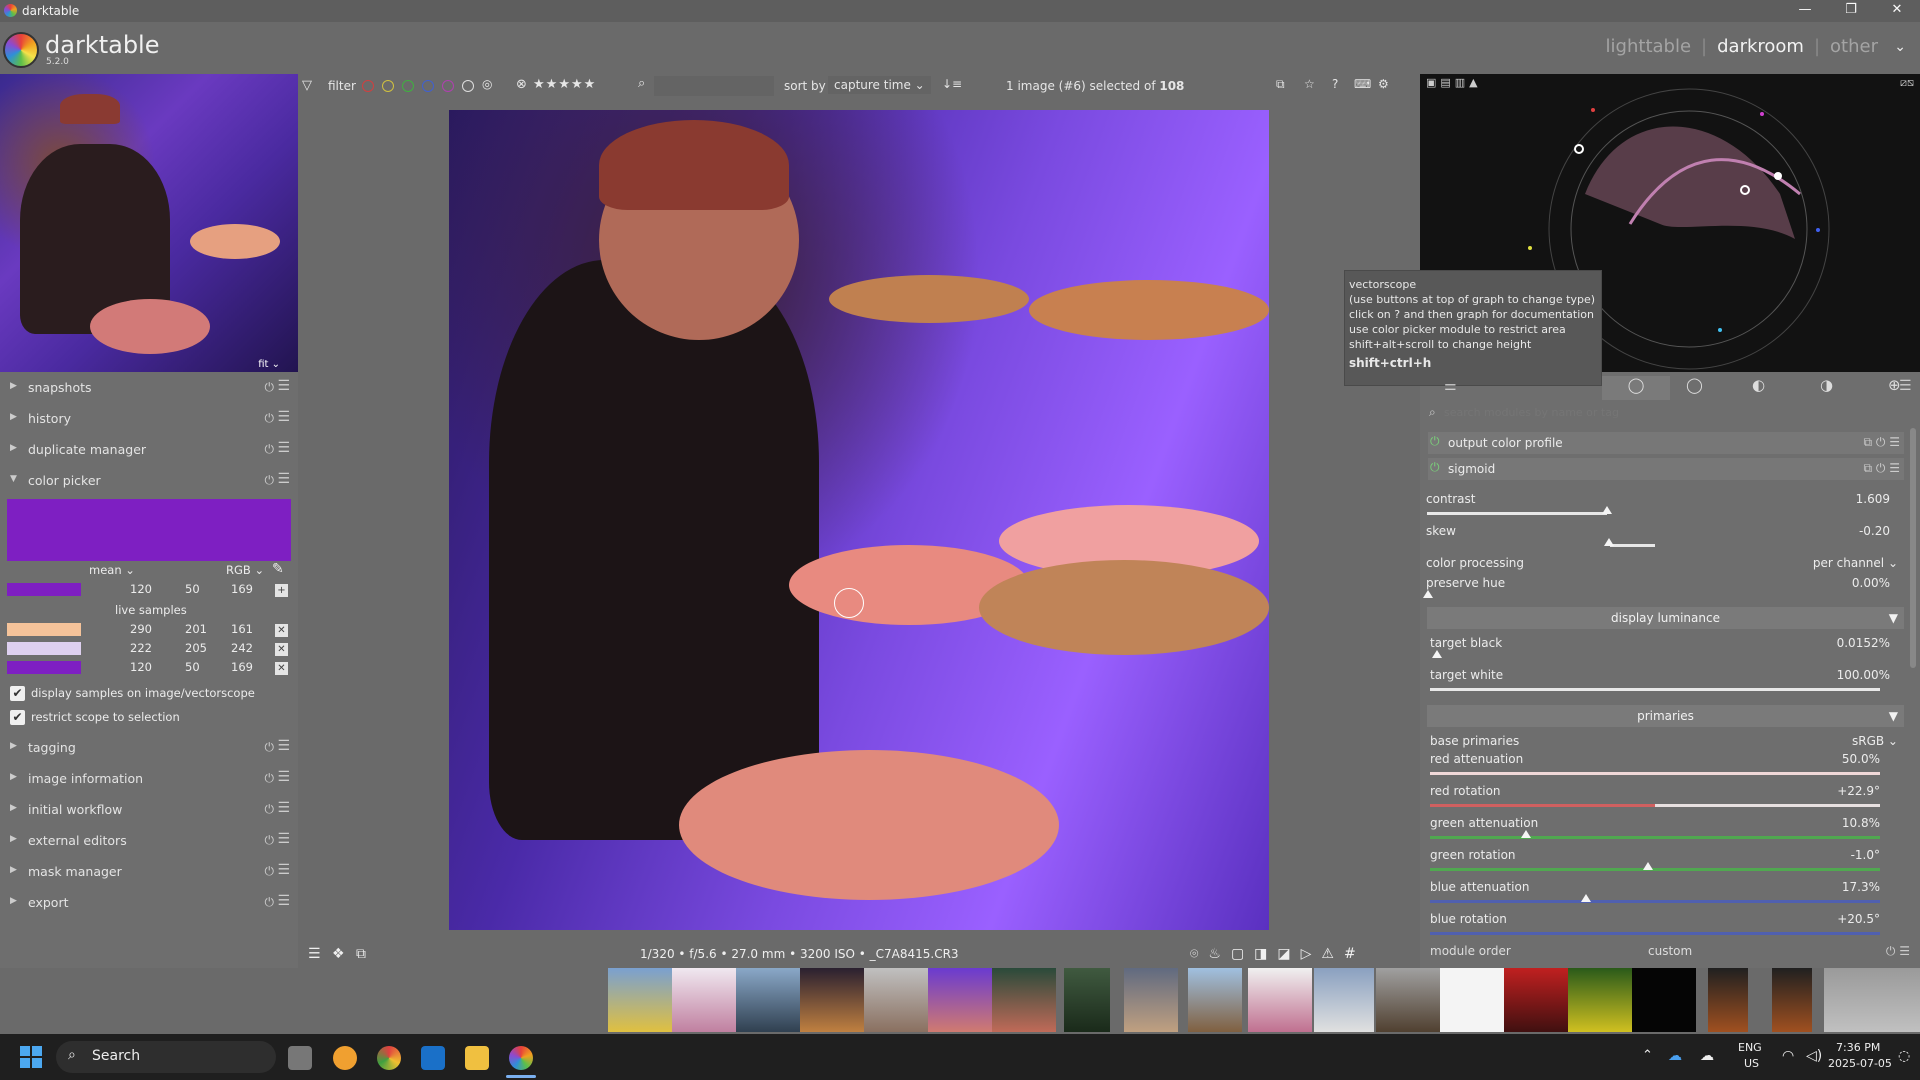 The height and width of the screenshot is (1080, 1920). I want to click on display-luminance-section: display luminance ▼, so click(1665, 618).